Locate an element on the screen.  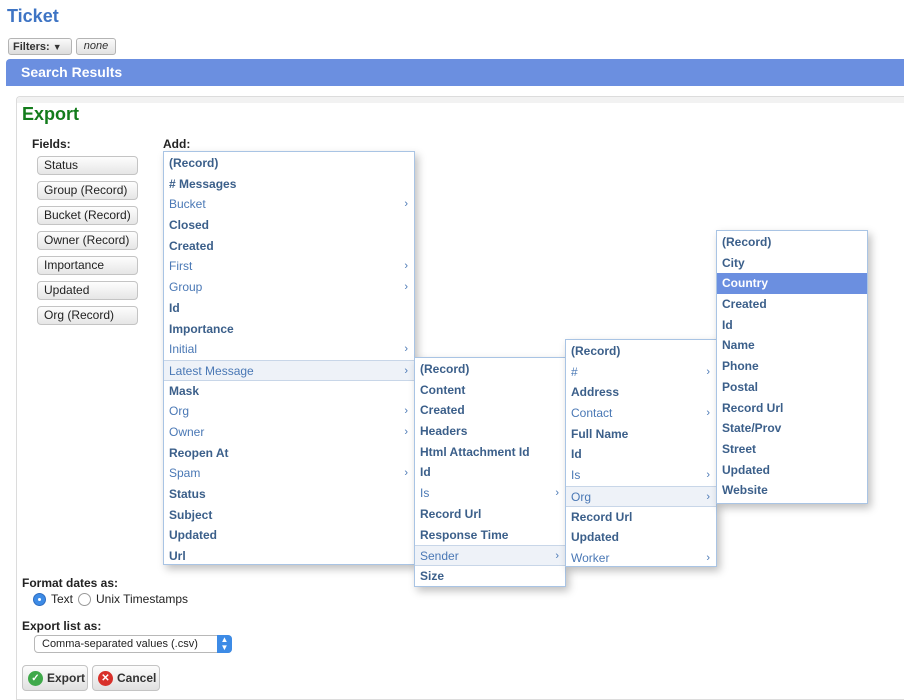
filters-dropdown: Filters: ▼ is located at coordinates (40, 46).